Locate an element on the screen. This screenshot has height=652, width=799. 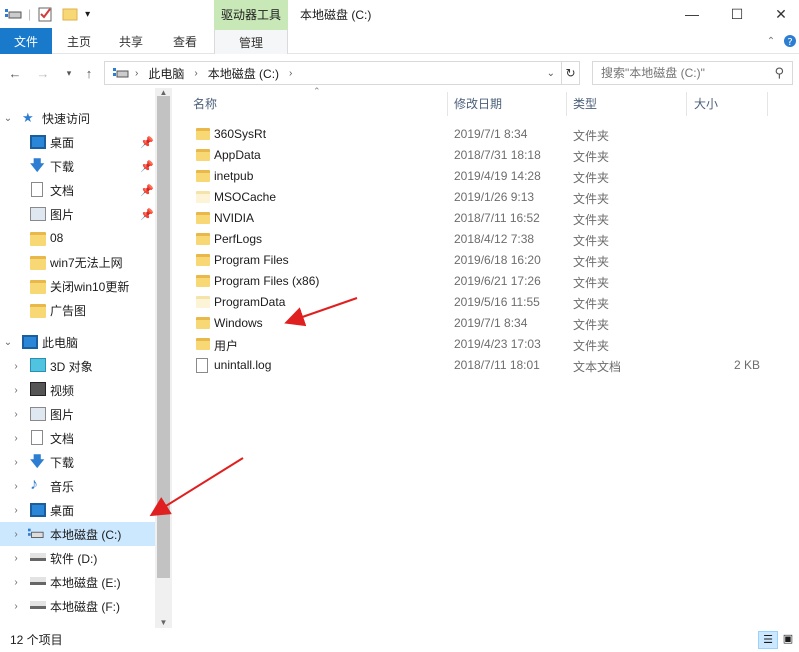
nav-scrollbar: ▲ ▼ is located at coordinates (163, 358).